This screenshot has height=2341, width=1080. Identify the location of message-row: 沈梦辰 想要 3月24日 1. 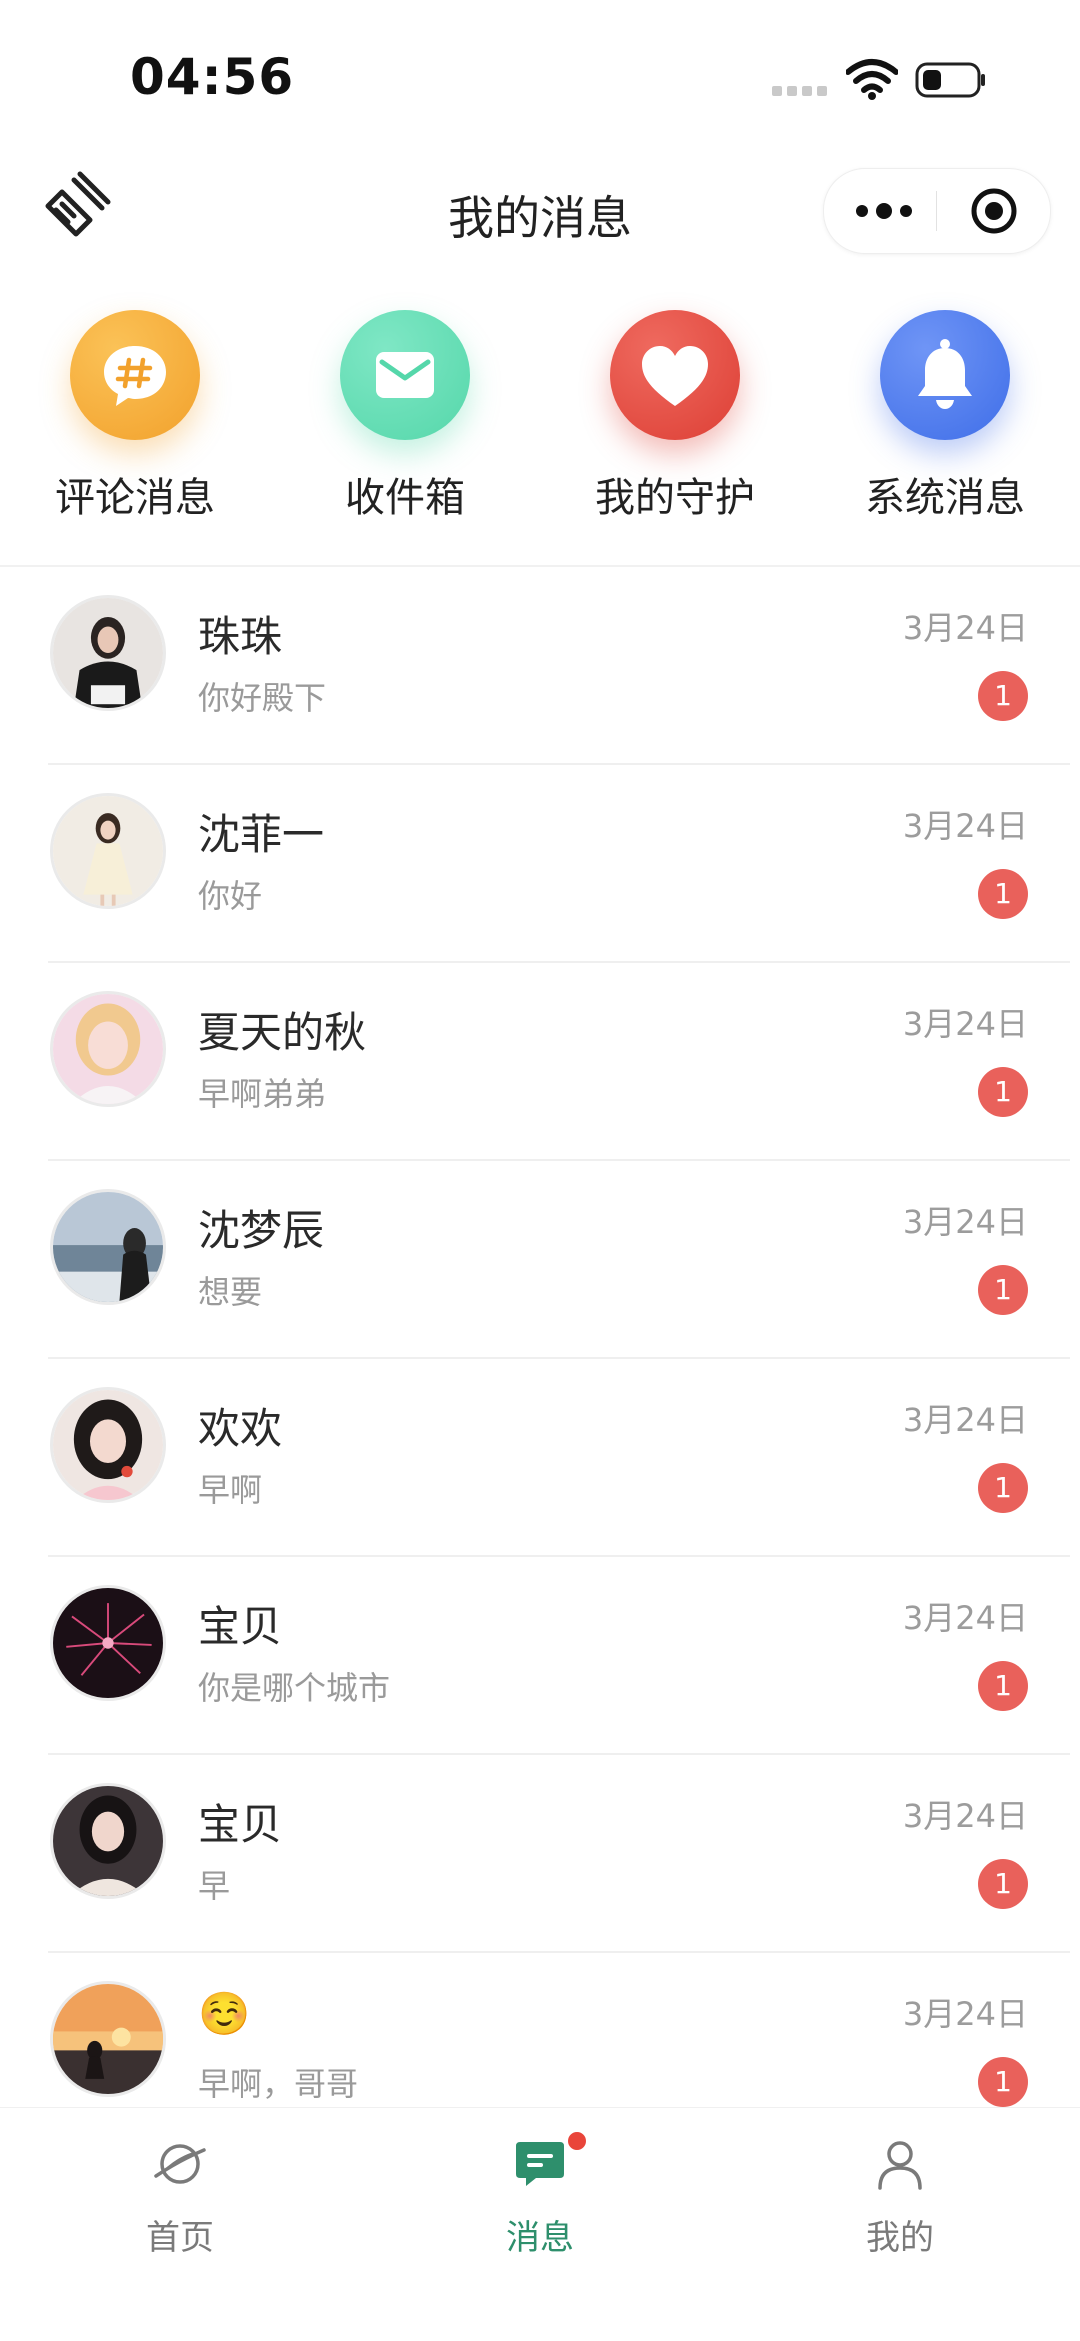
(540, 1260).